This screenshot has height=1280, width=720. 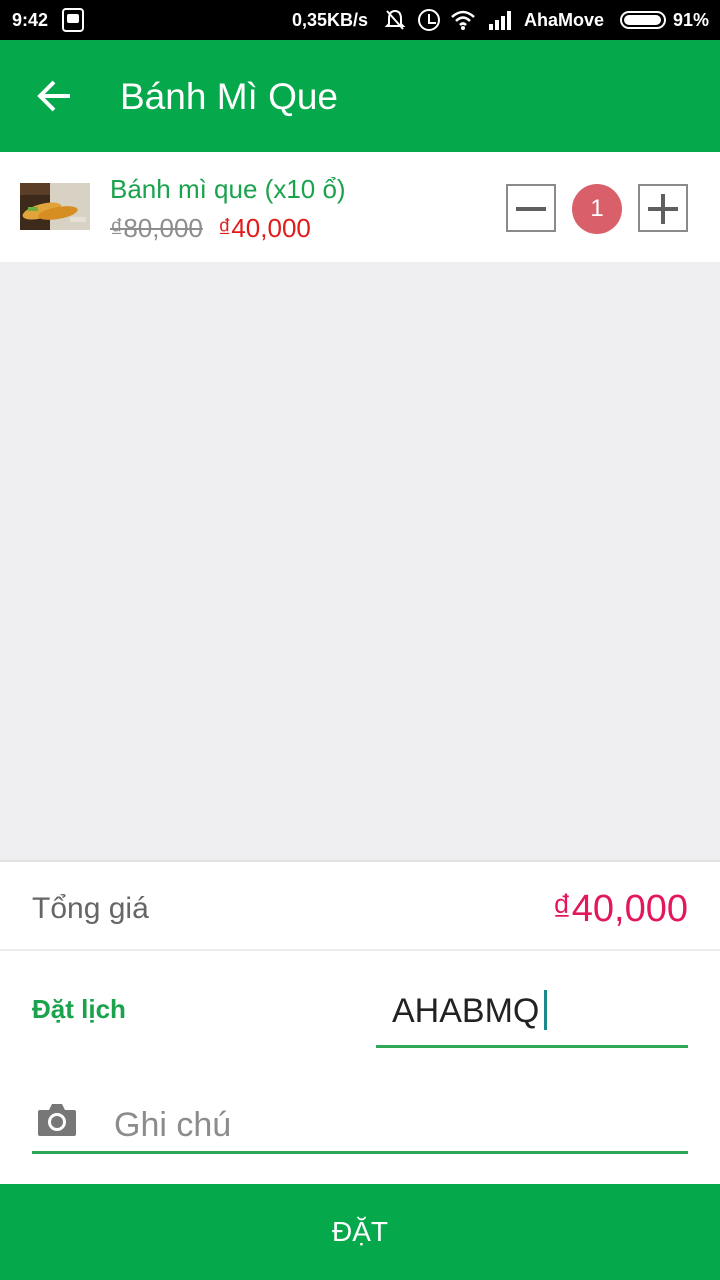 What do you see at coordinates (429, 20) in the screenshot?
I see `alarm-icon` at bounding box center [429, 20].